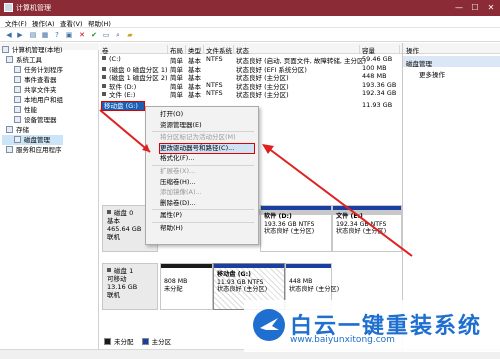  What do you see at coordinates (269, 325) in the screenshot?
I see `bird-logo-icon` at bounding box center [269, 325].